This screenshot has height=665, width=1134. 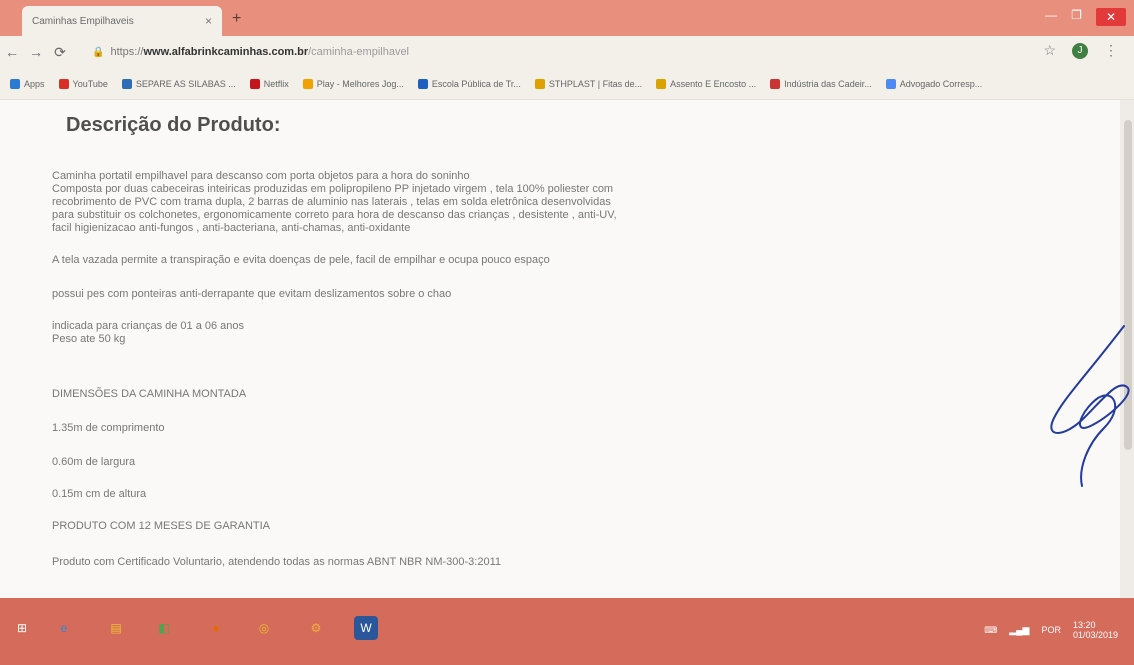 What do you see at coordinates (1051, 17) in the screenshot?
I see `minimize-icon: —` at bounding box center [1051, 17].